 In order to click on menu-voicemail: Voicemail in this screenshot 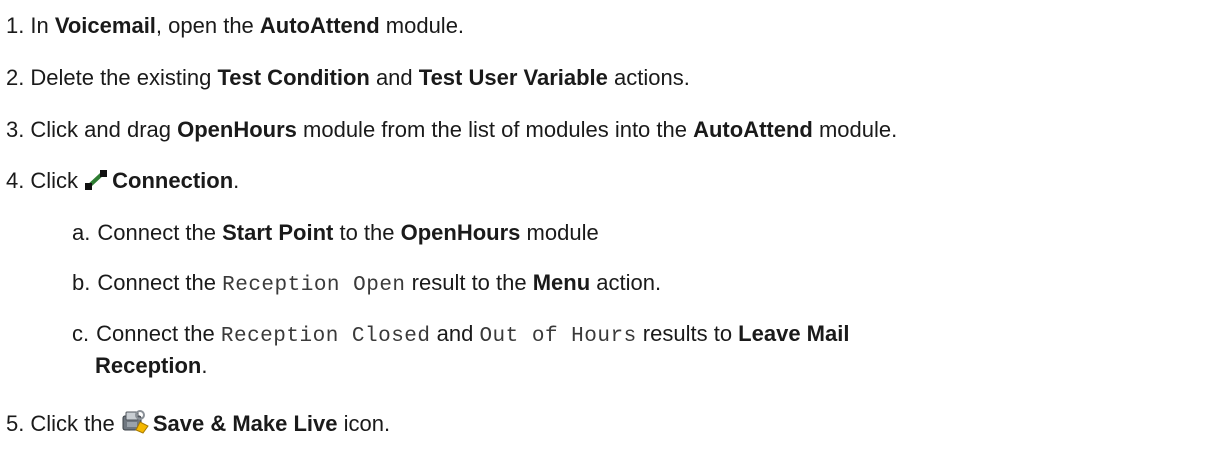, I will do `click(105, 25)`.